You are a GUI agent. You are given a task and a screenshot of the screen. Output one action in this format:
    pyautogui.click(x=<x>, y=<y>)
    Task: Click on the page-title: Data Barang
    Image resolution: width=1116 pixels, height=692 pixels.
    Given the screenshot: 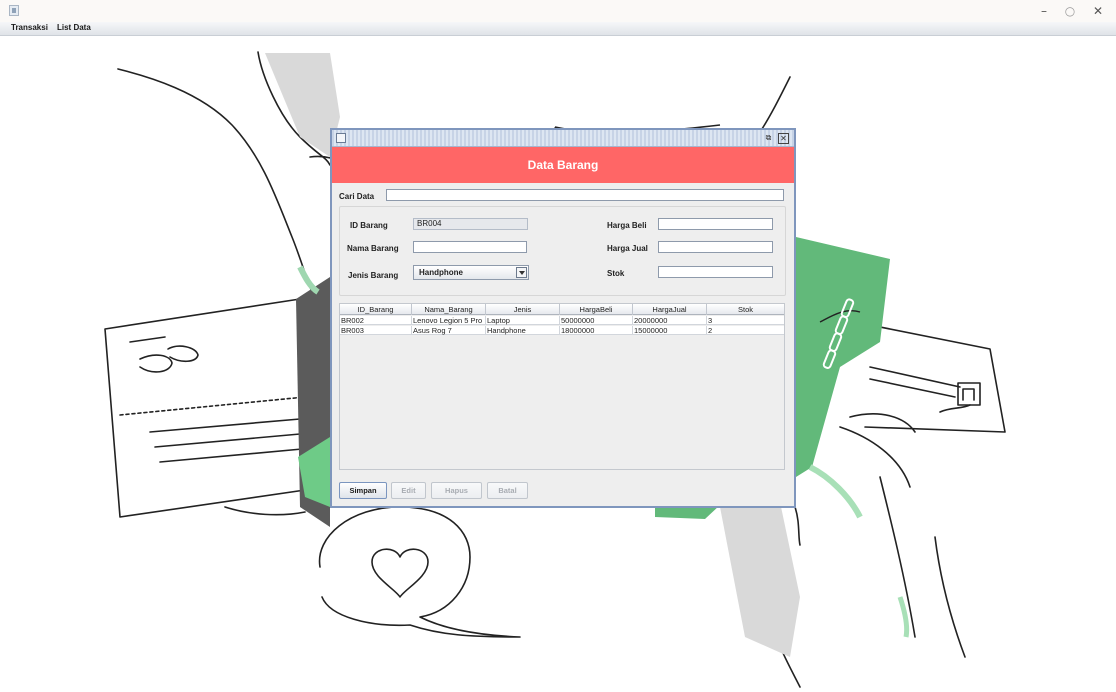 What is the action you would take?
    pyautogui.click(x=563, y=165)
    